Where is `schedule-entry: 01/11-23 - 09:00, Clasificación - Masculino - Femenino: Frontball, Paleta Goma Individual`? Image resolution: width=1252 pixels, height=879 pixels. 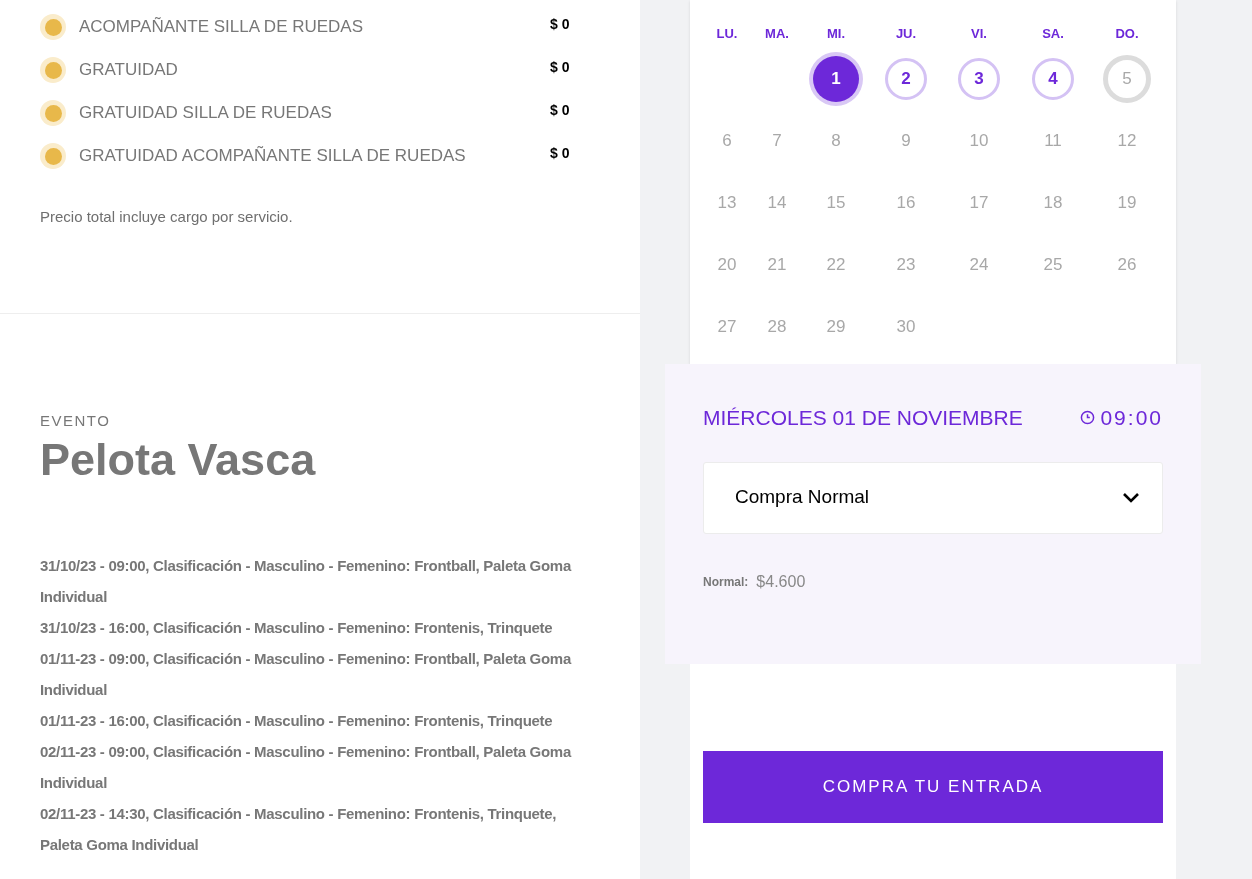
schedule-entry: 01/11-23 - 09:00, Clasificación - Masculino - Femenino: Frontball, Paleta Goma Individual is located at coordinates (306, 674).